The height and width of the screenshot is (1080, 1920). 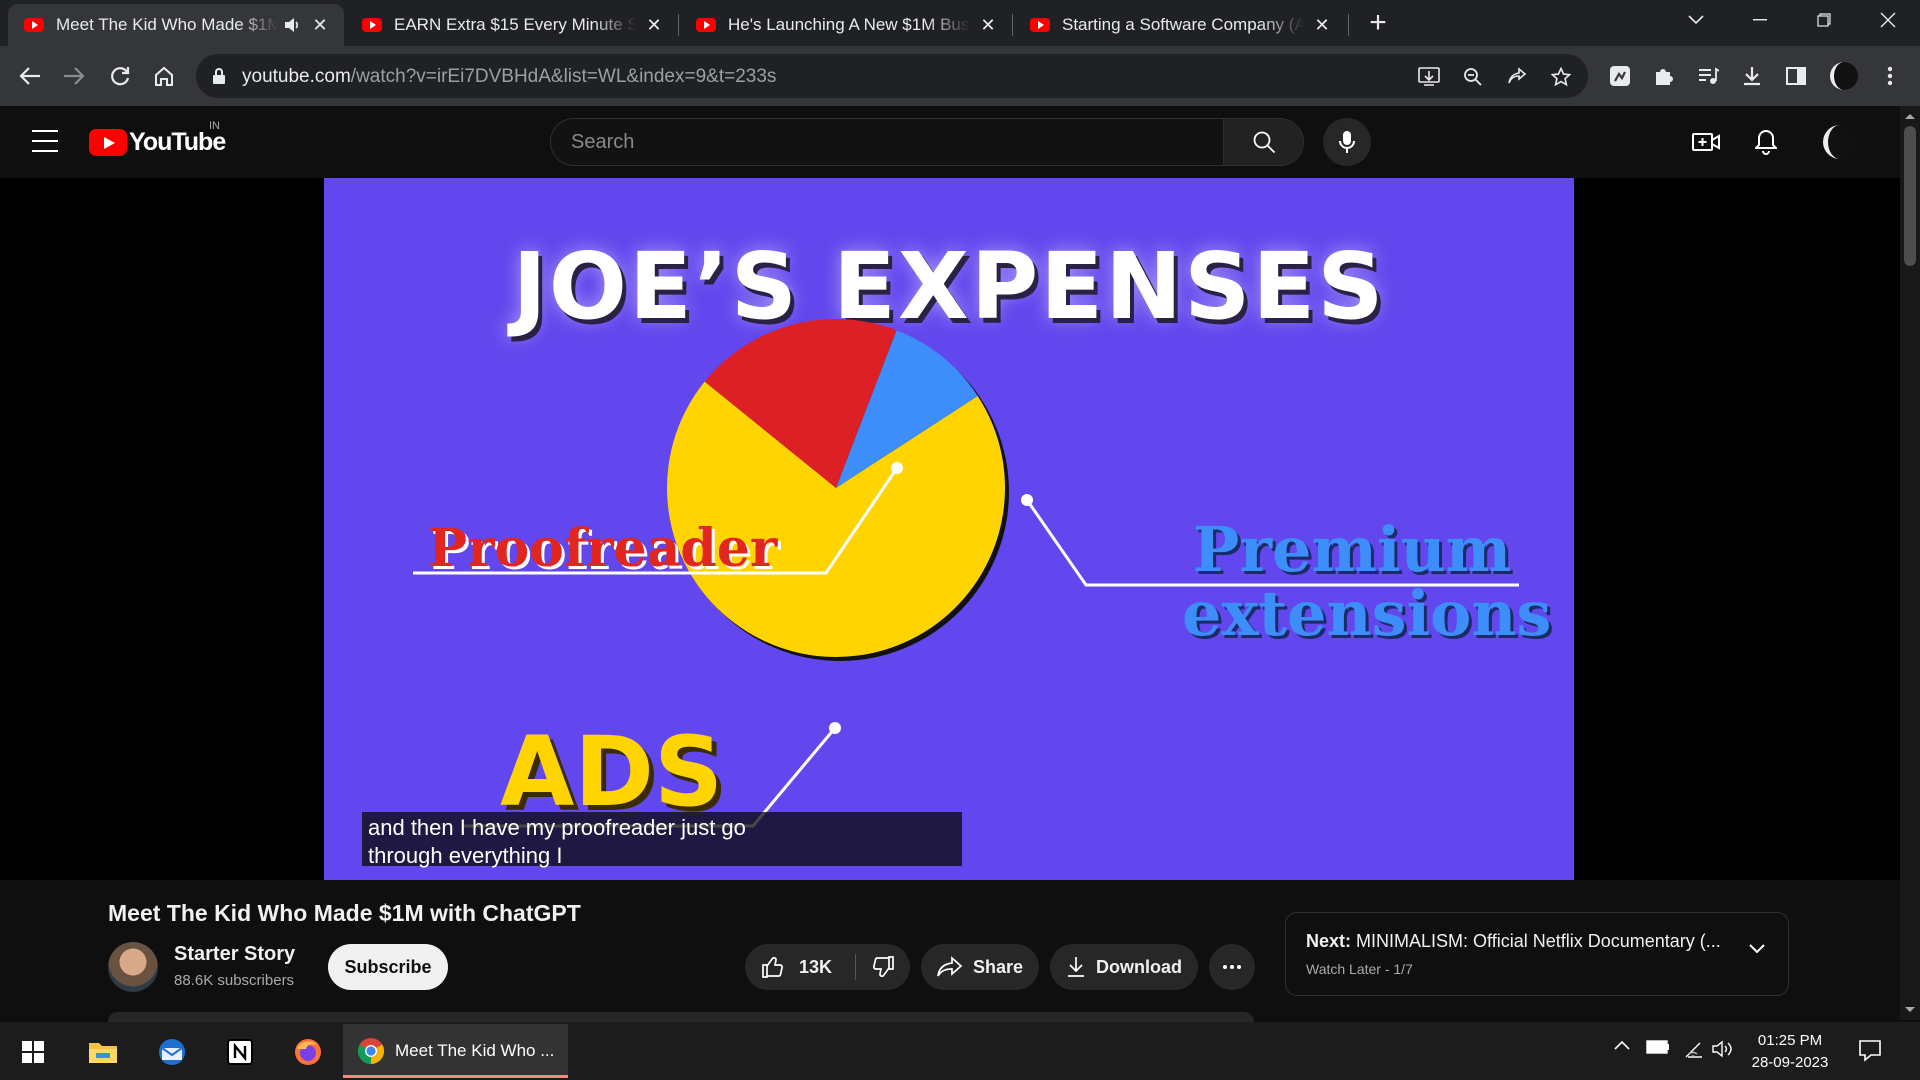 What do you see at coordinates (74, 76) in the screenshot?
I see `forward-button` at bounding box center [74, 76].